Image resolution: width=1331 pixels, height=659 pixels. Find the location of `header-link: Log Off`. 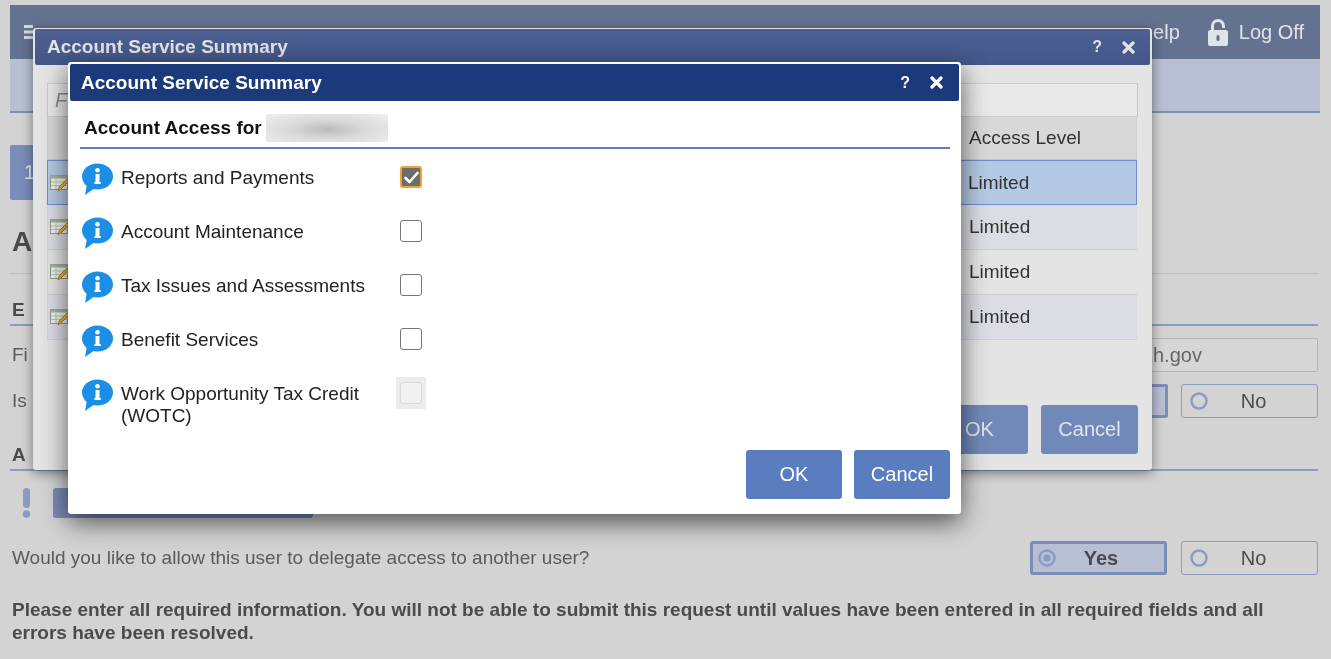

header-link: Log Off is located at coordinates (1271, 32).